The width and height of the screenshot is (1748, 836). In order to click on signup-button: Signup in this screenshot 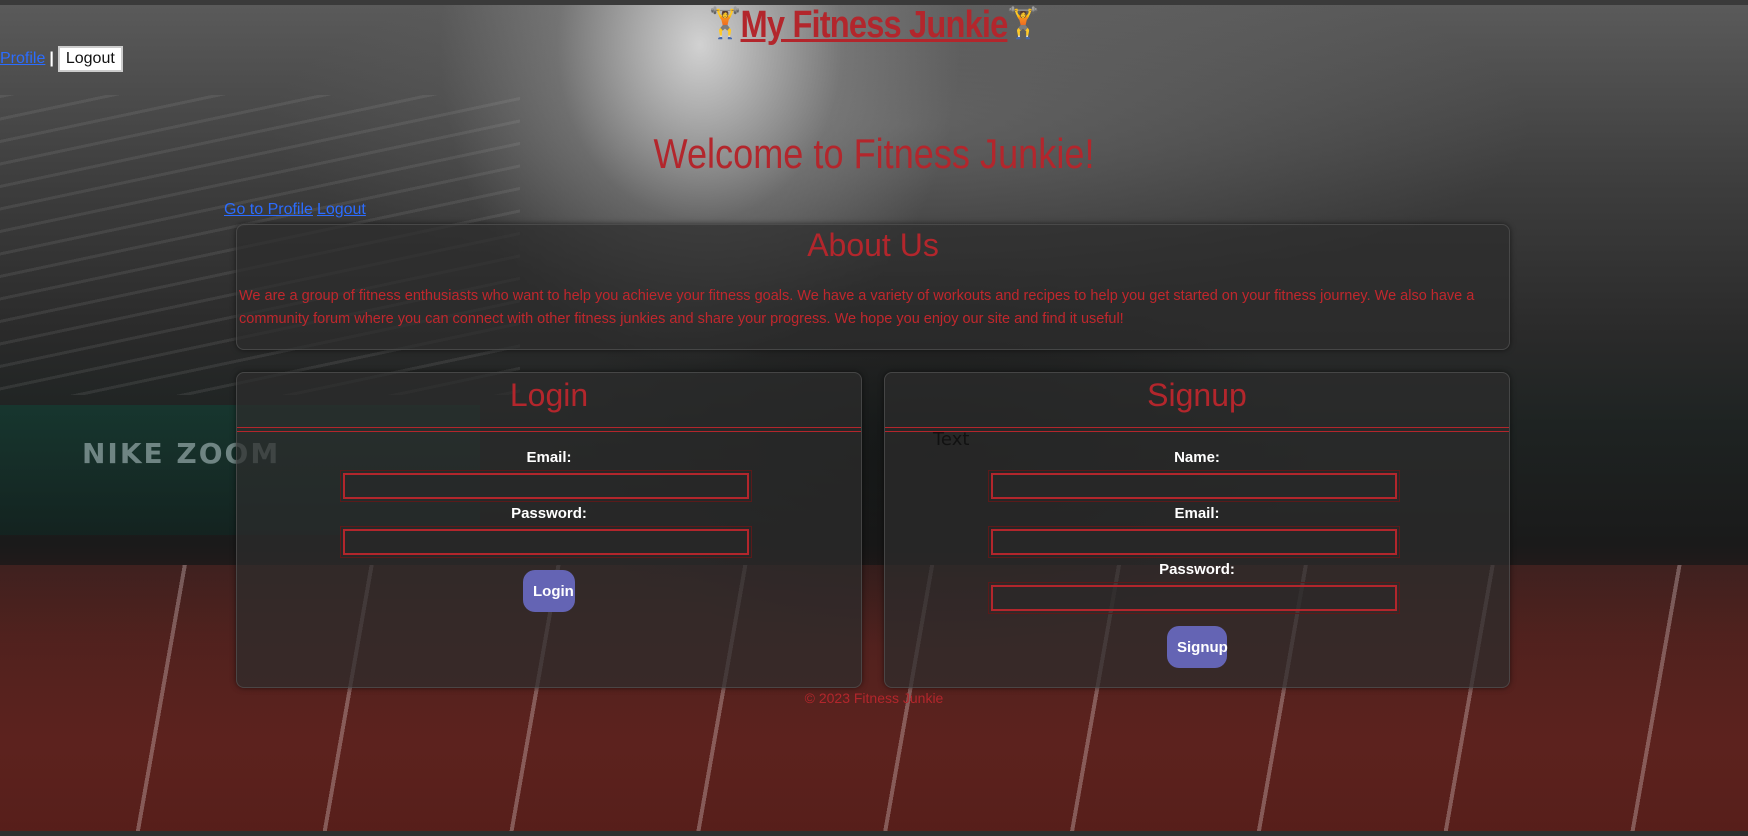, I will do `click(1197, 647)`.